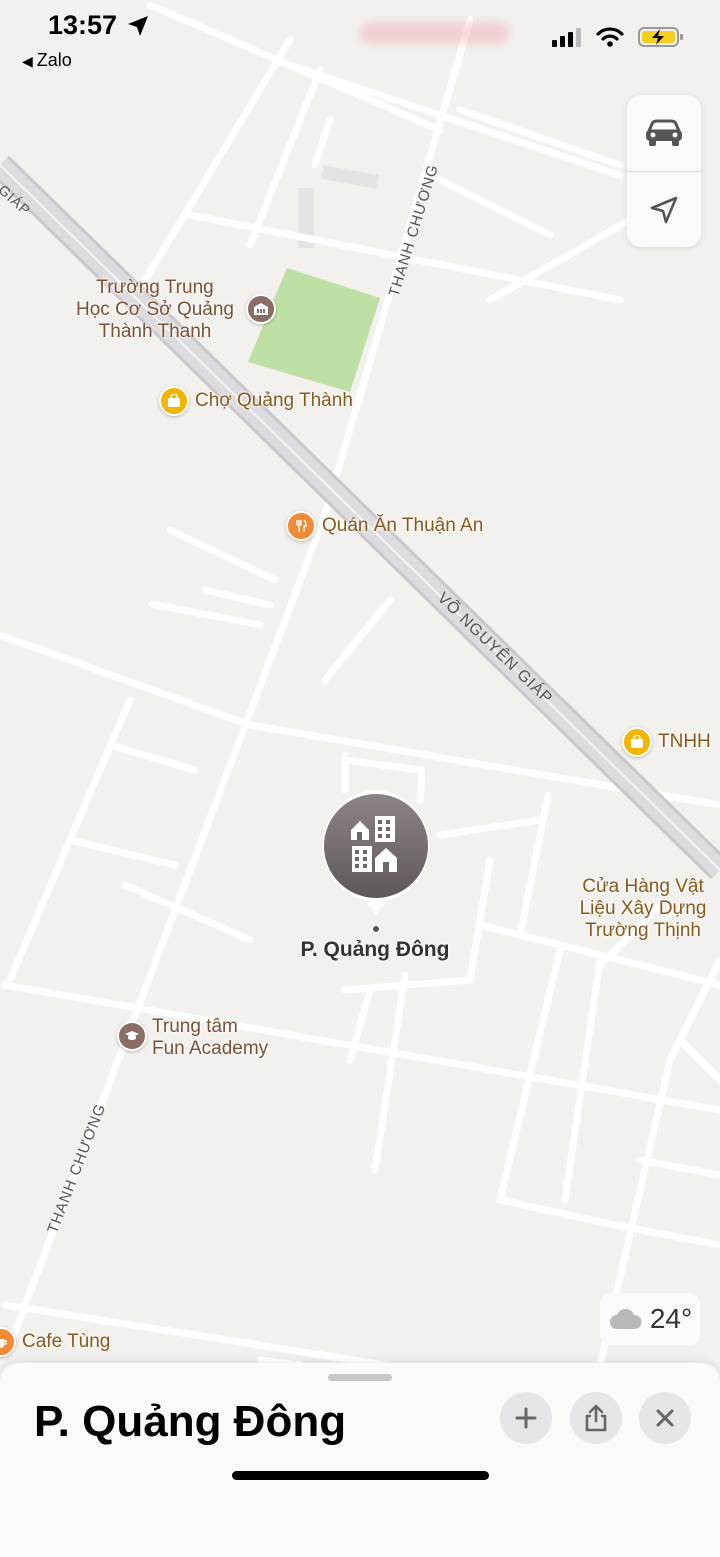  What do you see at coordinates (138, 26) in the screenshot?
I see `location-services-icon` at bounding box center [138, 26].